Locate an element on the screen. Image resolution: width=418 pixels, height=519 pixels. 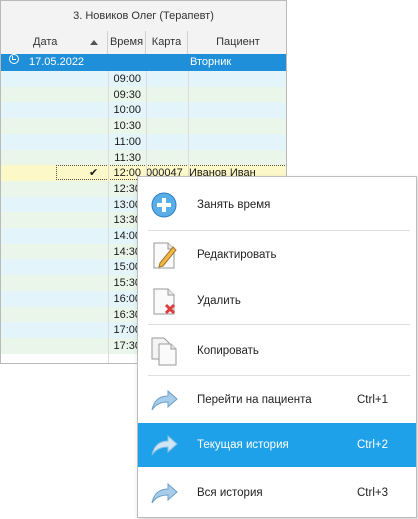
collapse-group-icon is located at coordinates (14, 59).